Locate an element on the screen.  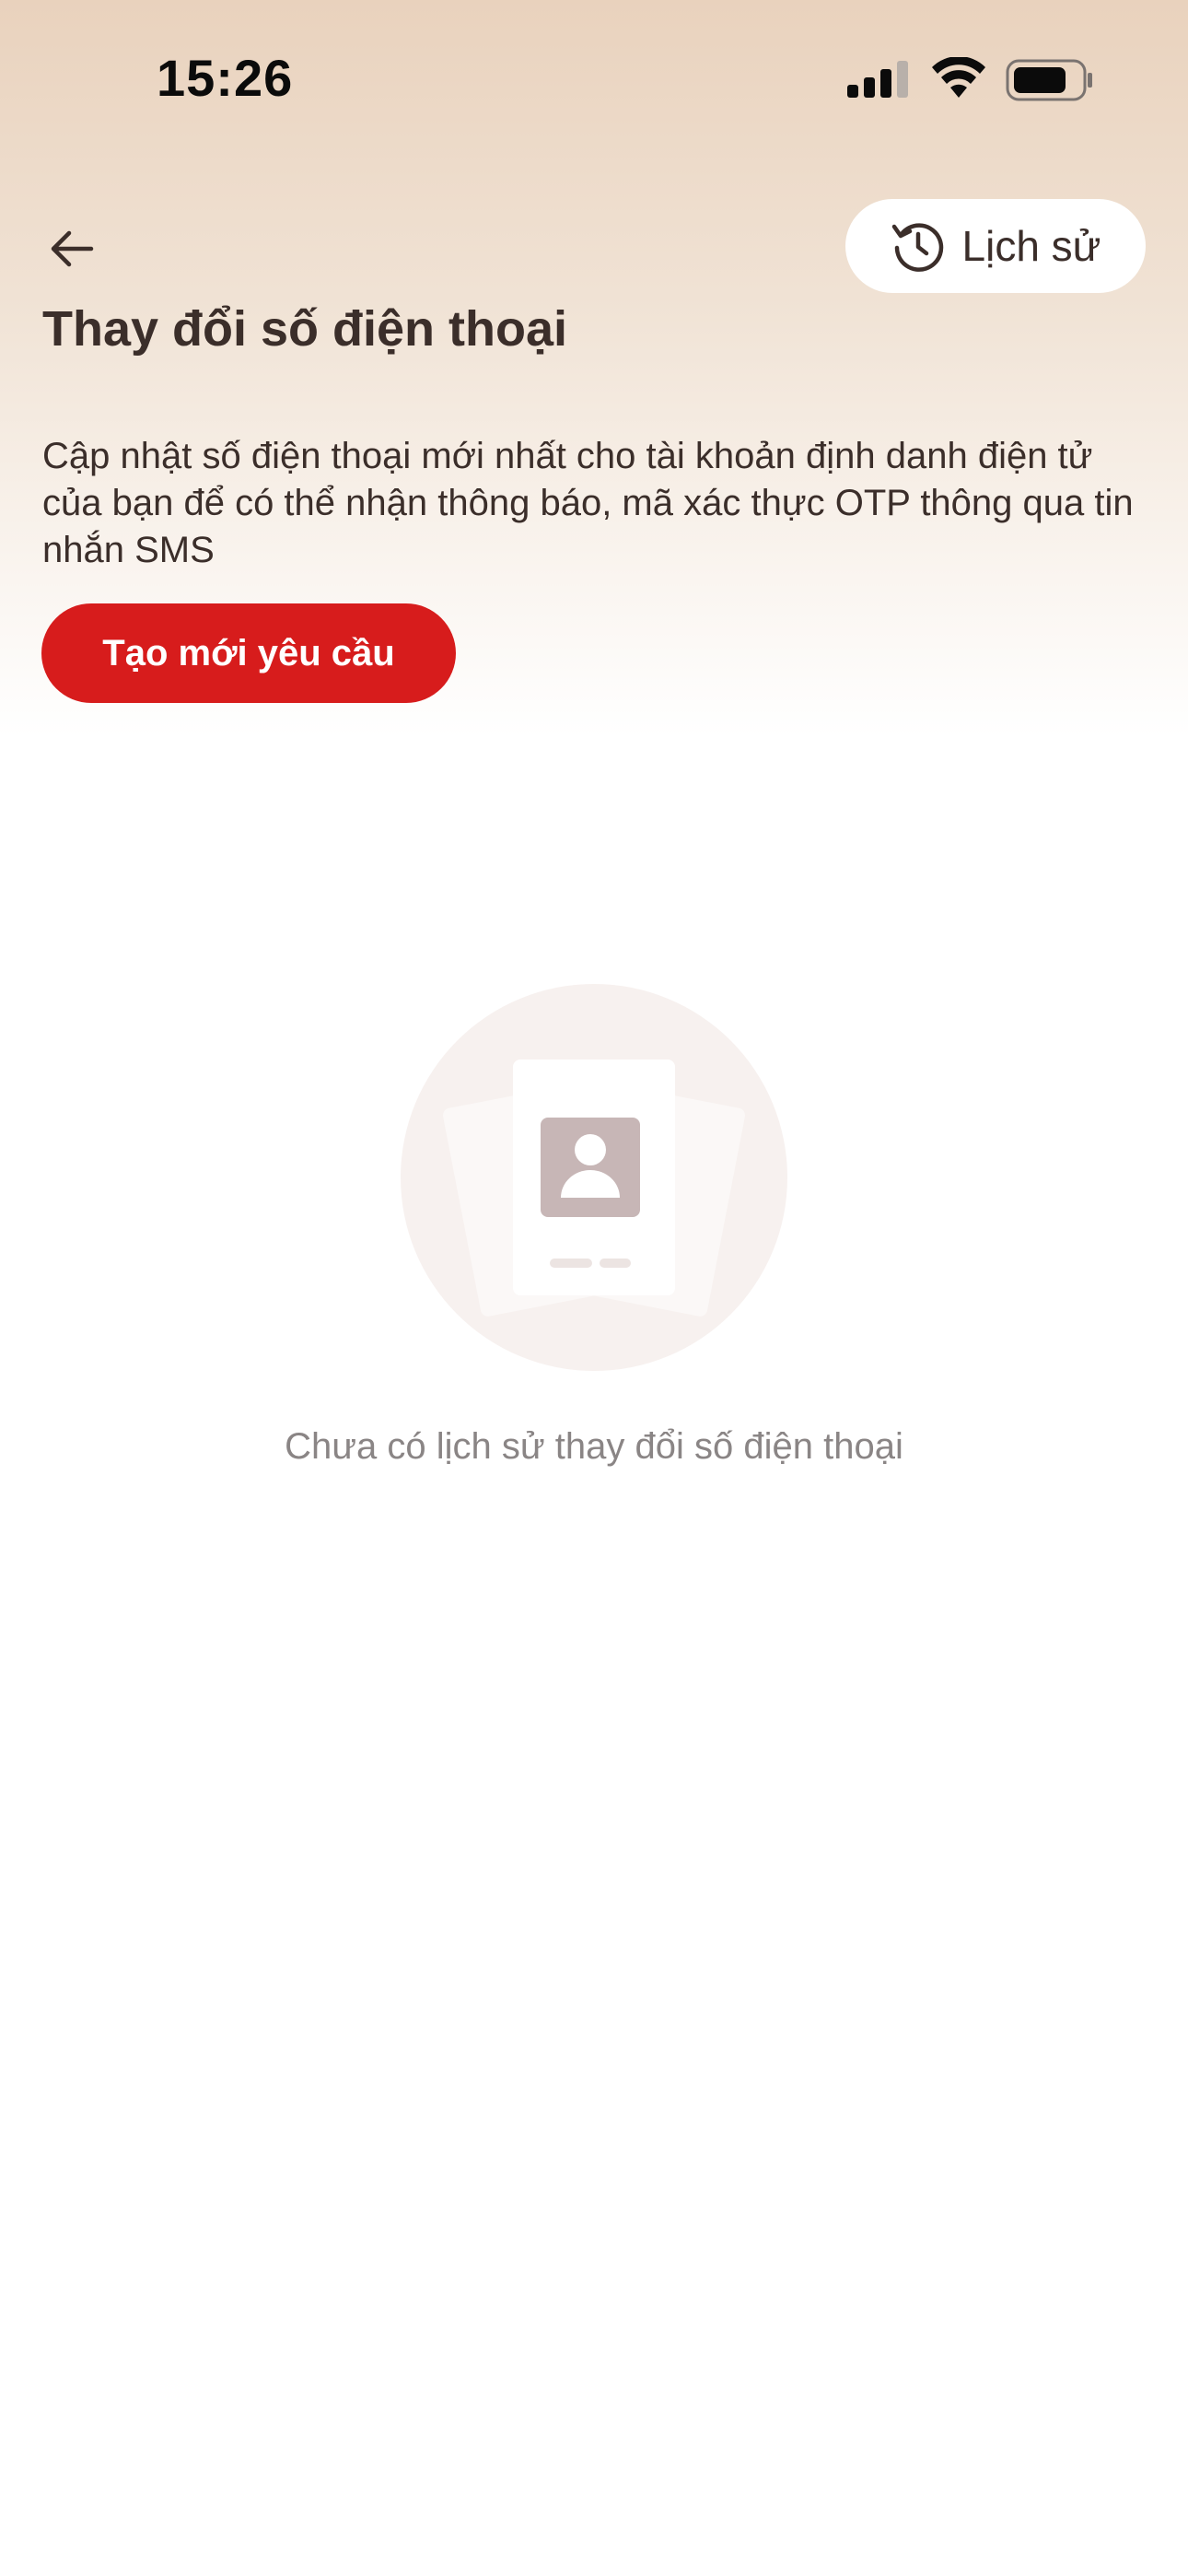
signal-icon is located at coordinates (877, 79).